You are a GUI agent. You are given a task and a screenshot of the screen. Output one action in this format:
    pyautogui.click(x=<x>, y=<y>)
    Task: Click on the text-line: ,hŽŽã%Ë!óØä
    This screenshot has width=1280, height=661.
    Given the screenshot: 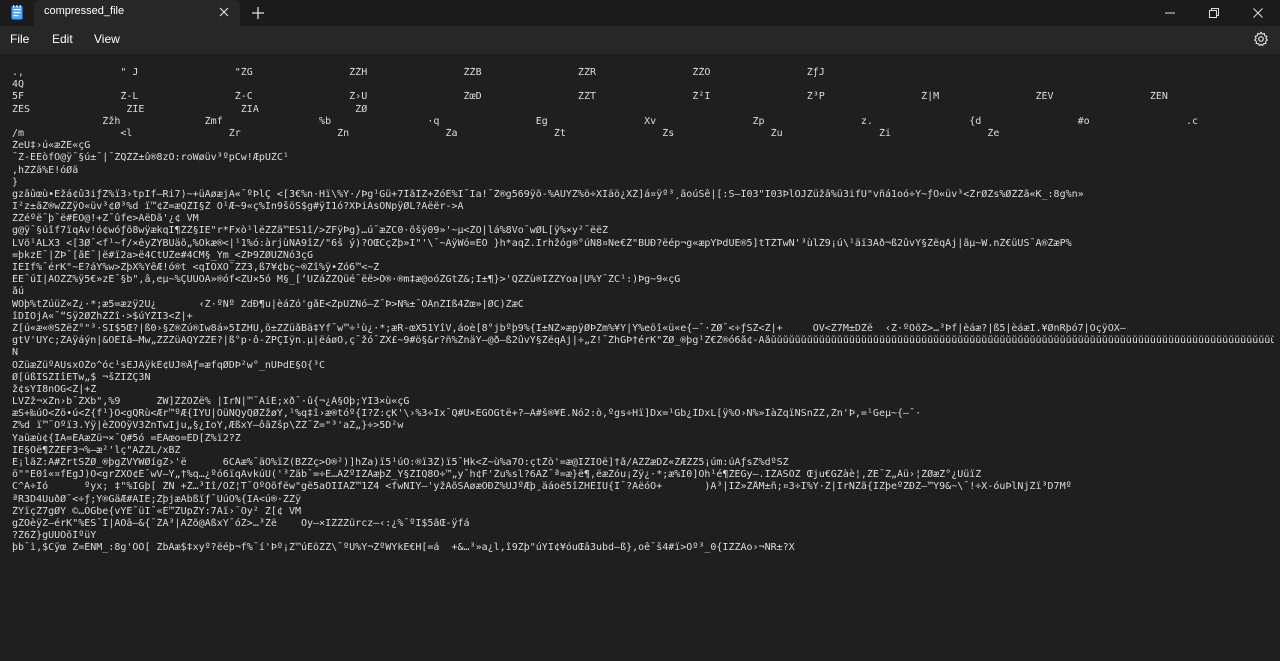 What is the action you would take?
    pyautogui.click(x=45, y=170)
    